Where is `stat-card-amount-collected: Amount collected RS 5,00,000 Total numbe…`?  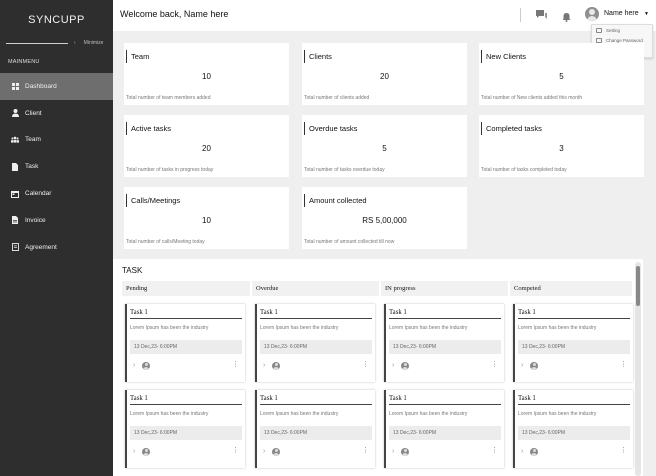 stat-card-amount-collected: Amount collected RS 5,00,000 Total numbe… is located at coordinates (384, 218).